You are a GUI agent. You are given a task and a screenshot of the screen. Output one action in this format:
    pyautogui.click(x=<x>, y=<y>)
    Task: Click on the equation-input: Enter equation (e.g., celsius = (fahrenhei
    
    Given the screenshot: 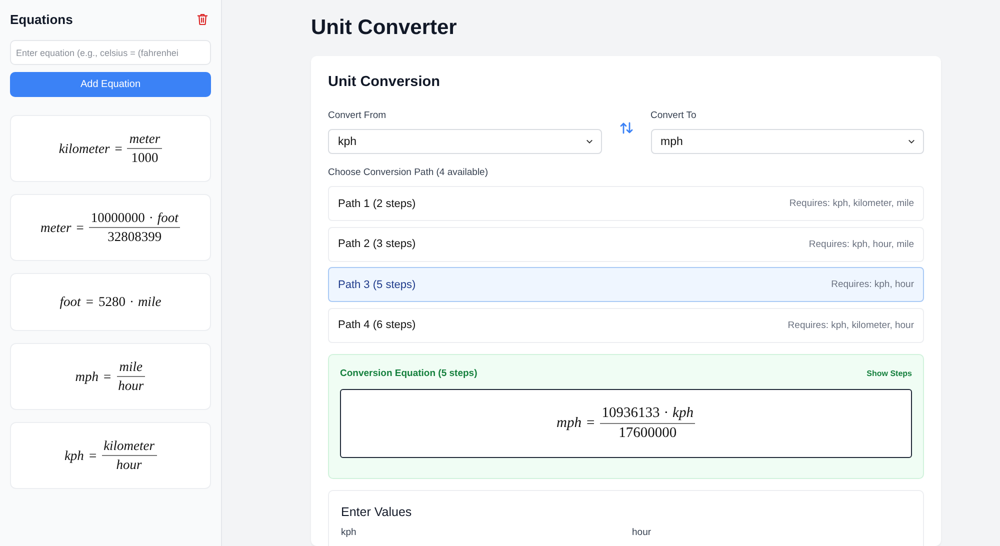 What is the action you would take?
    pyautogui.click(x=110, y=52)
    